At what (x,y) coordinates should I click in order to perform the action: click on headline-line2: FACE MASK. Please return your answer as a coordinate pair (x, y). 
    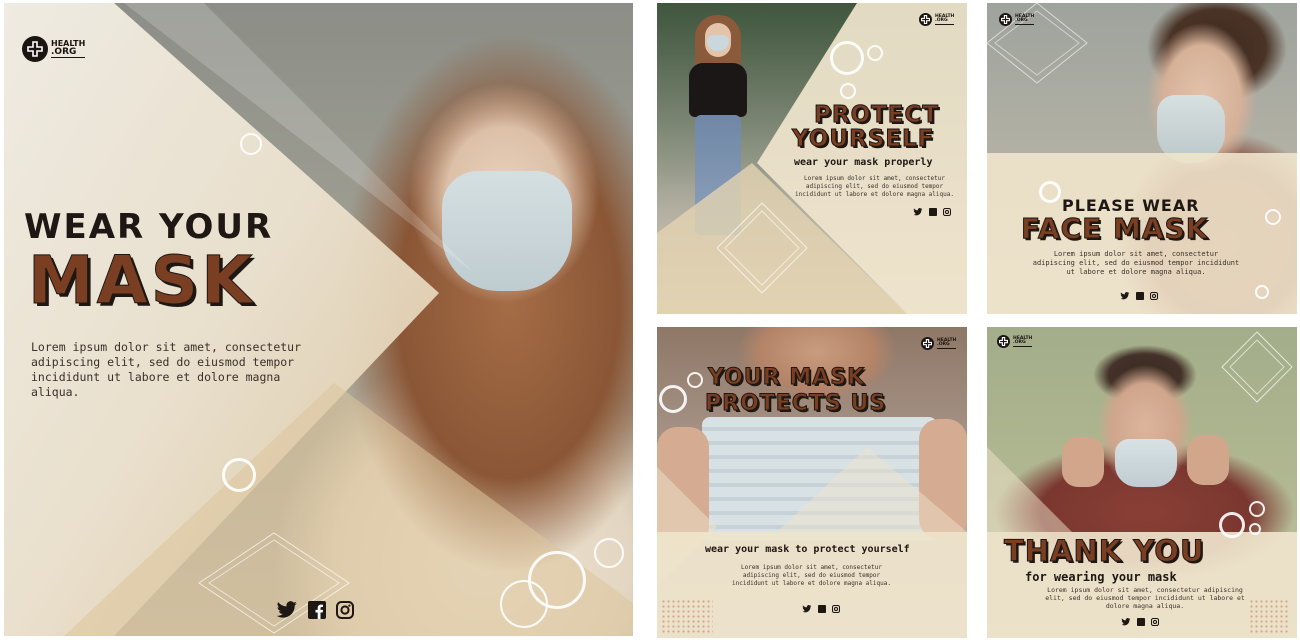
    Looking at the image, I should click on (1114, 228).